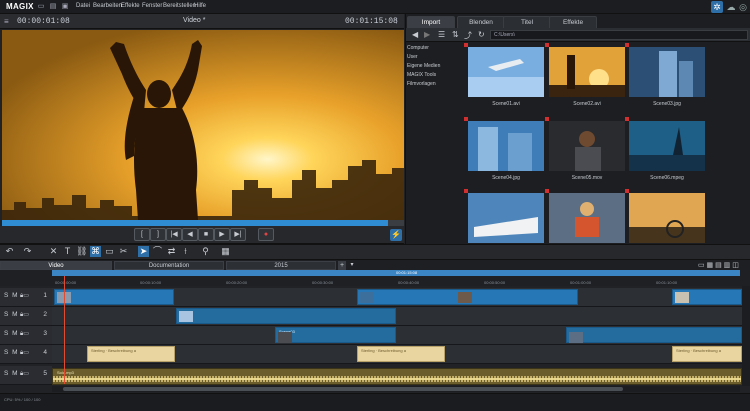 The height and width of the screenshot is (411, 750). What do you see at coordinates (441, 34) in the screenshot?
I see `list-view-icon: ☰` at bounding box center [441, 34].